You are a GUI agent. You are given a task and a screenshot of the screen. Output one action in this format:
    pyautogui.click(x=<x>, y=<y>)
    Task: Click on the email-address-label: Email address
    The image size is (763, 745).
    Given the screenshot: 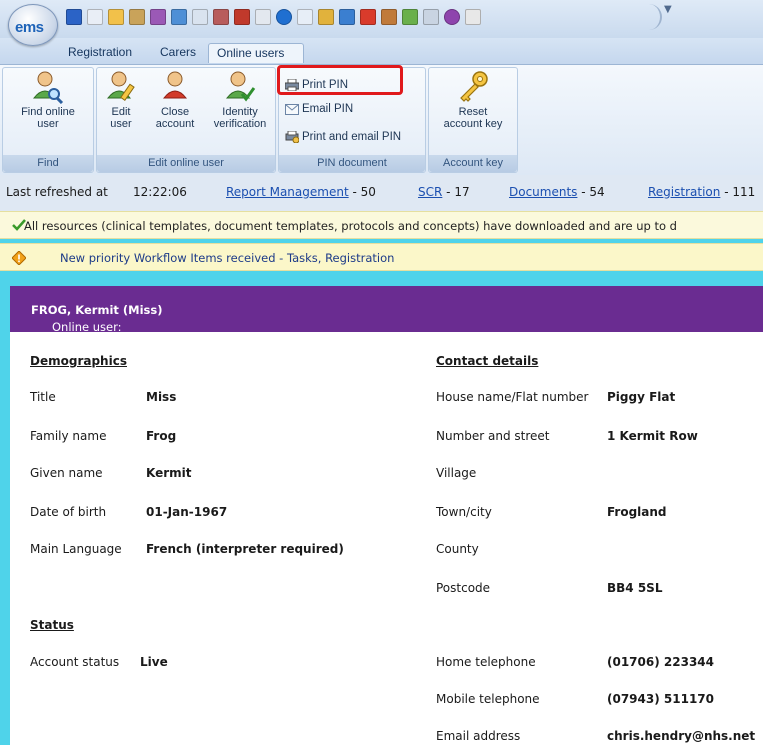 What is the action you would take?
    pyautogui.click(x=478, y=736)
    